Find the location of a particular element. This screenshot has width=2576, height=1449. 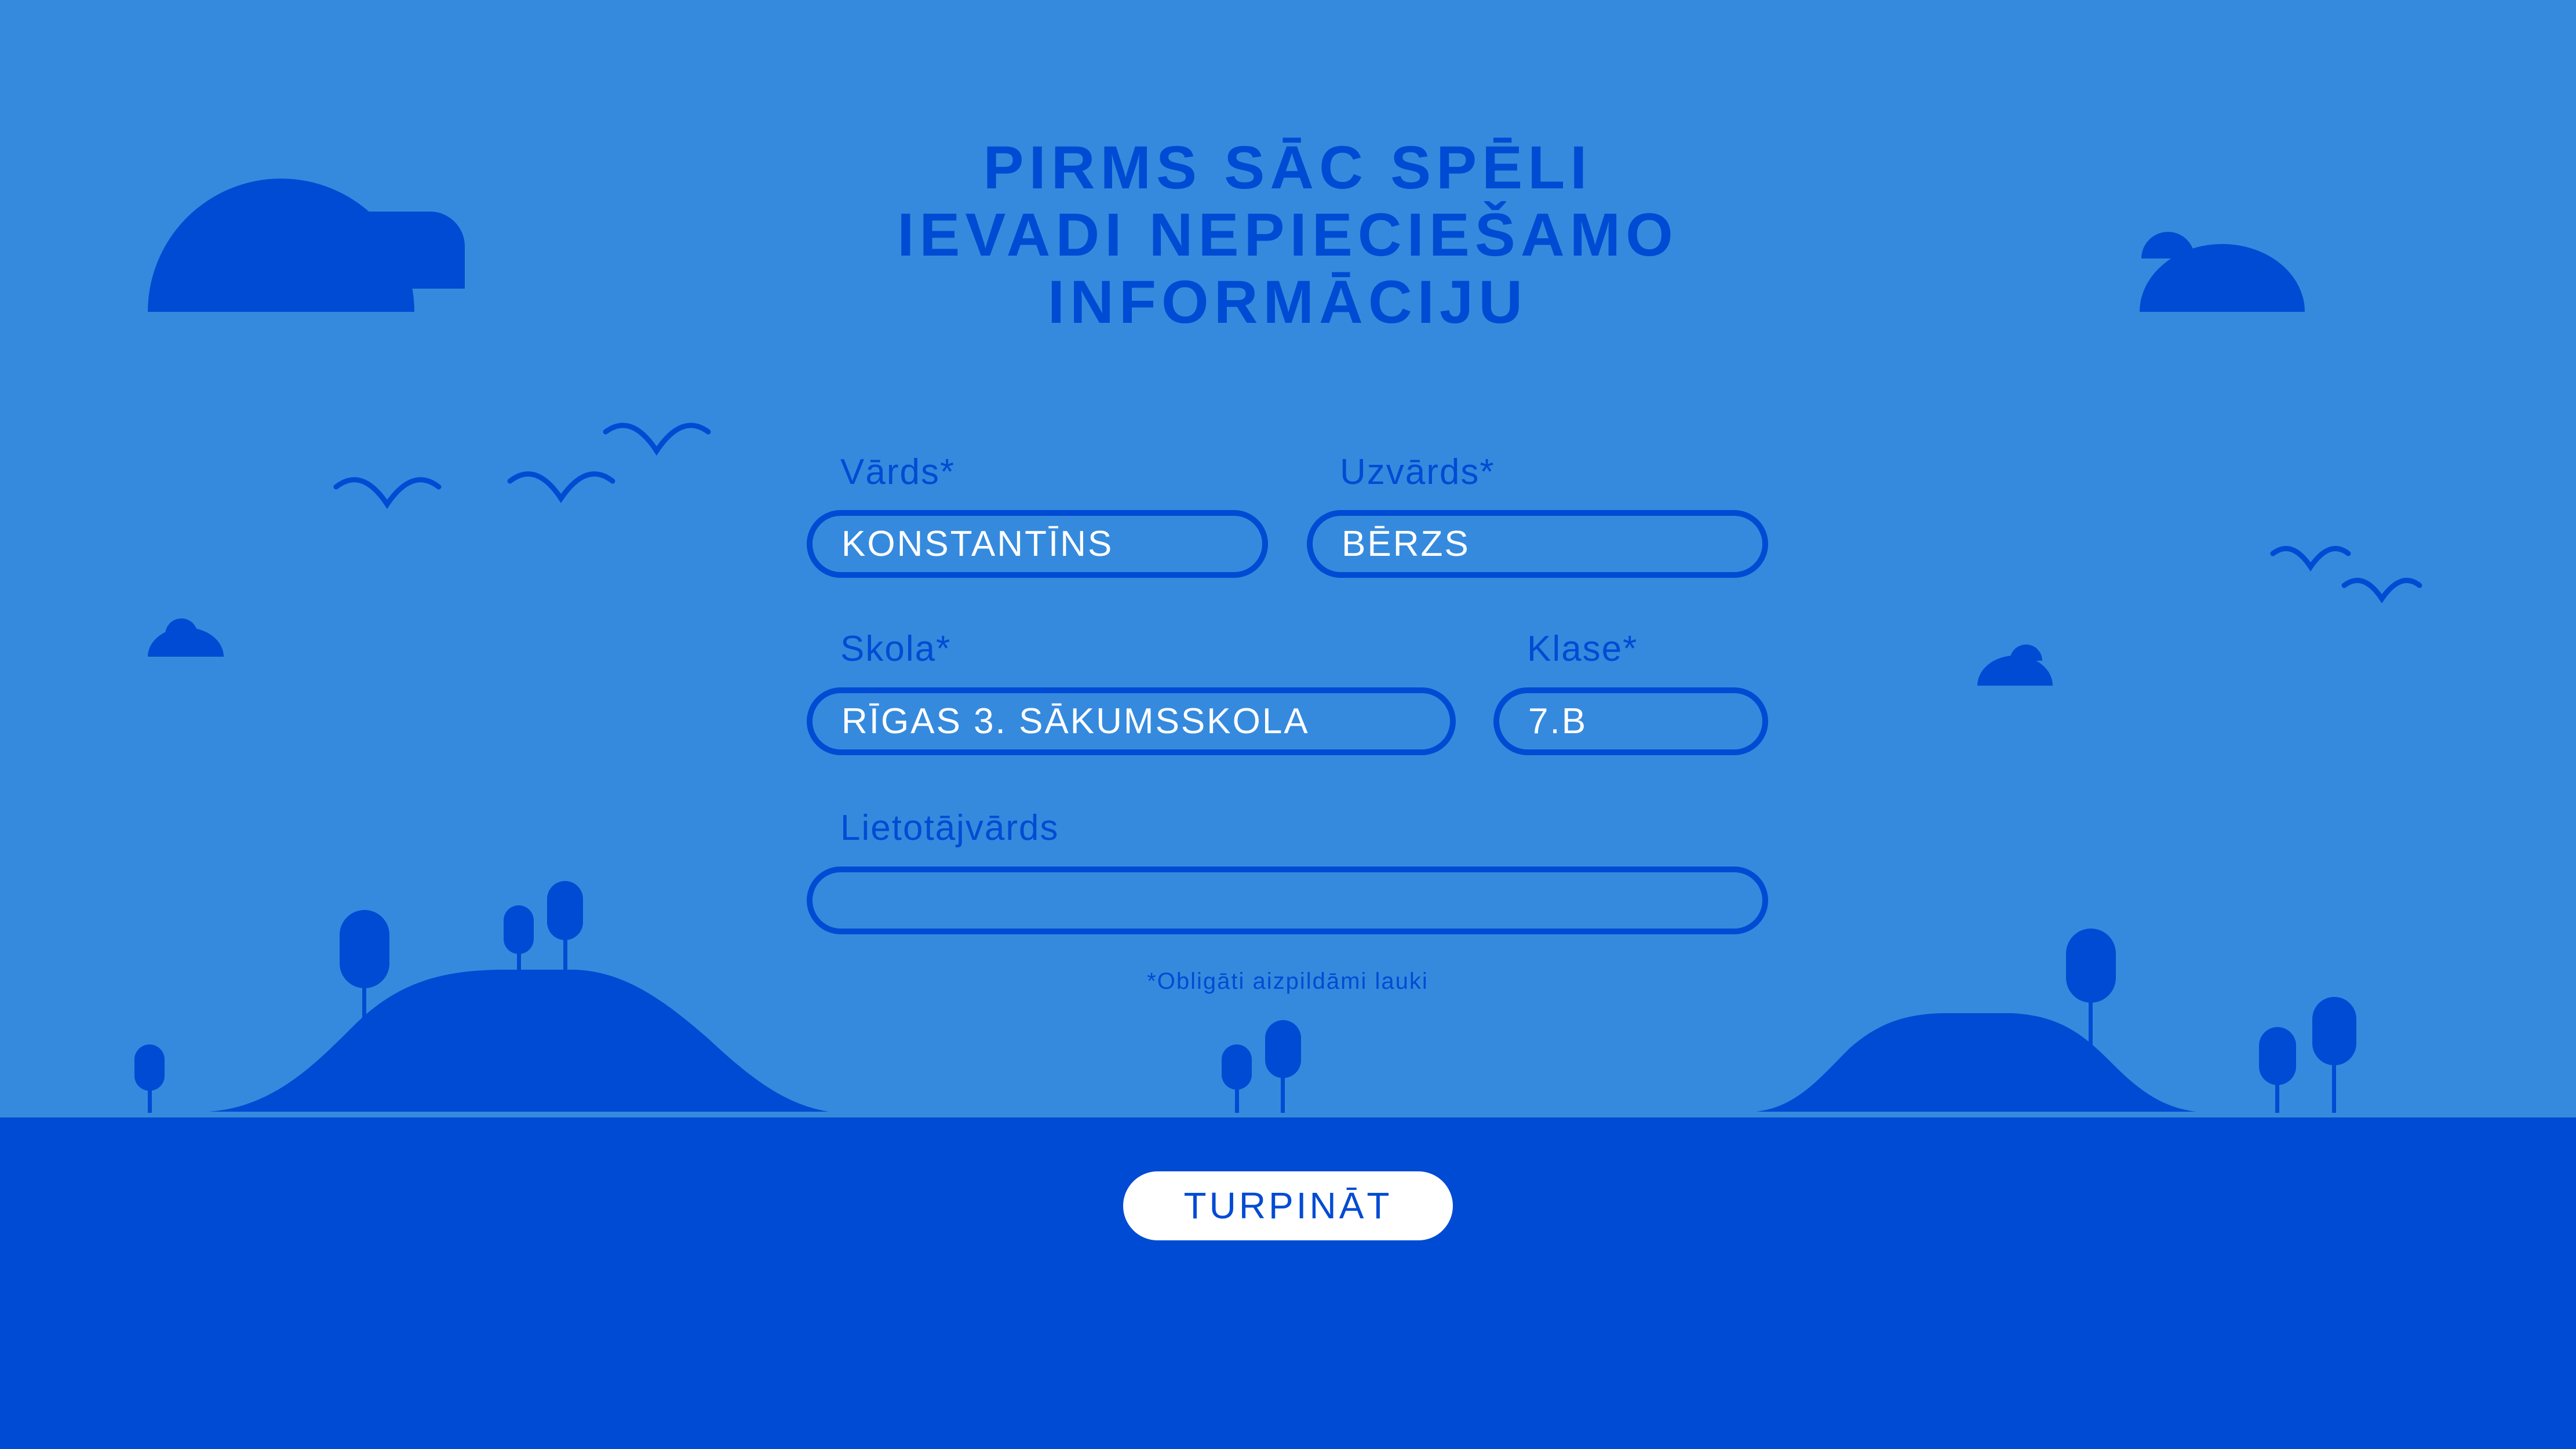

continue-button: TURPINĀT is located at coordinates (1288, 1205).